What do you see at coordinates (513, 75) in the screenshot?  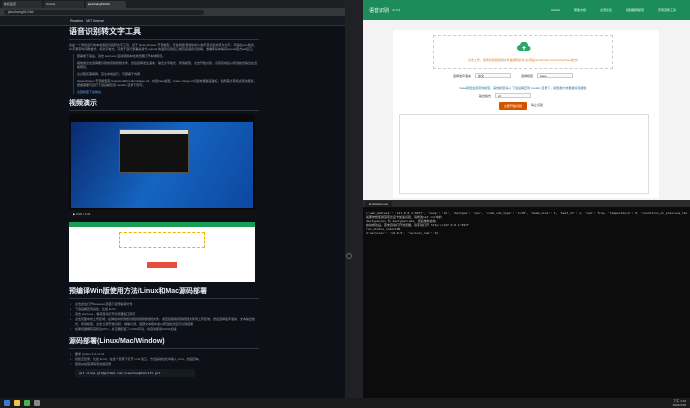 I see `options-row: 选择发声语言 中文 选择模型 base` at bounding box center [513, 75].